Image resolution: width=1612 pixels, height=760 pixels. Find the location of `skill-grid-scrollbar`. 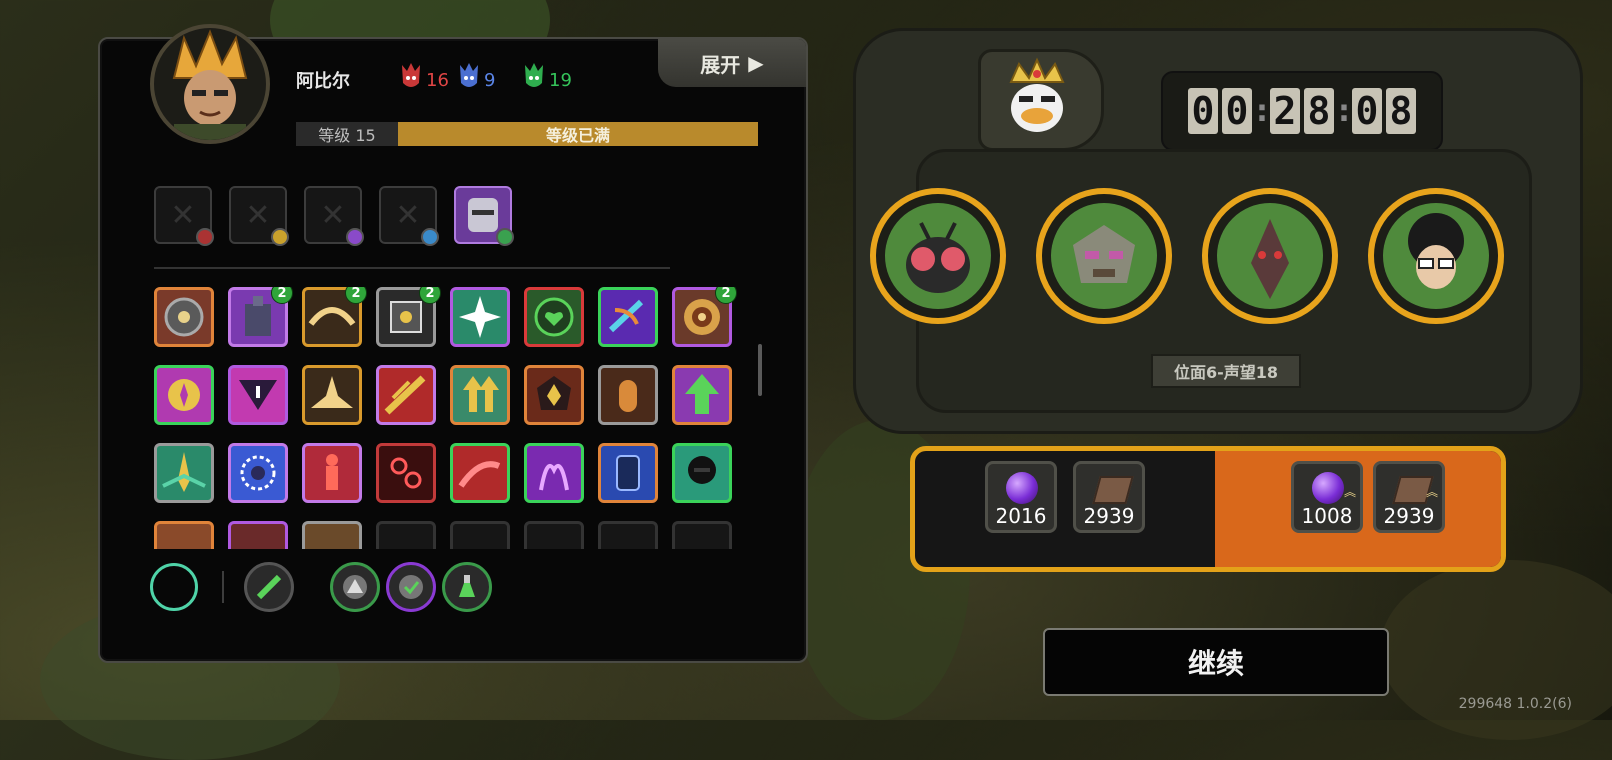

skill-grid-scrollbar is located at coordinates (760, 370).